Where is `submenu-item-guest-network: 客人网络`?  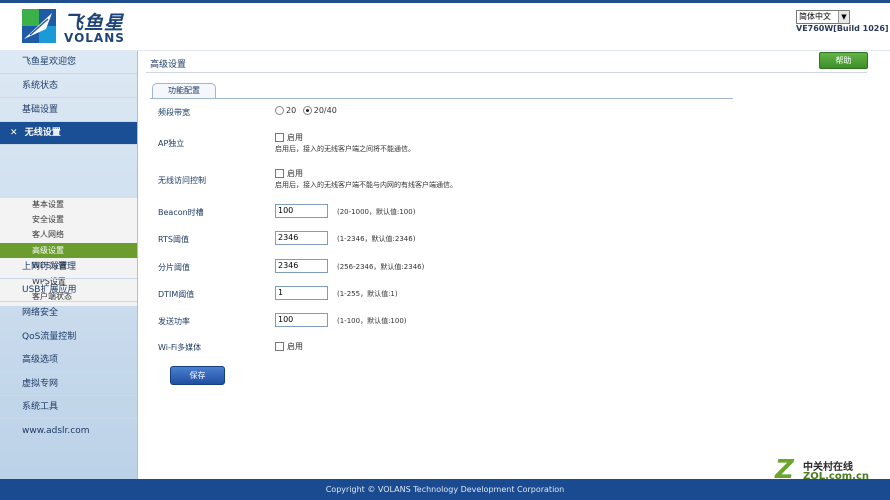
submenu-item-guest-network: 客人网络 is located at coordinates (68, 234).